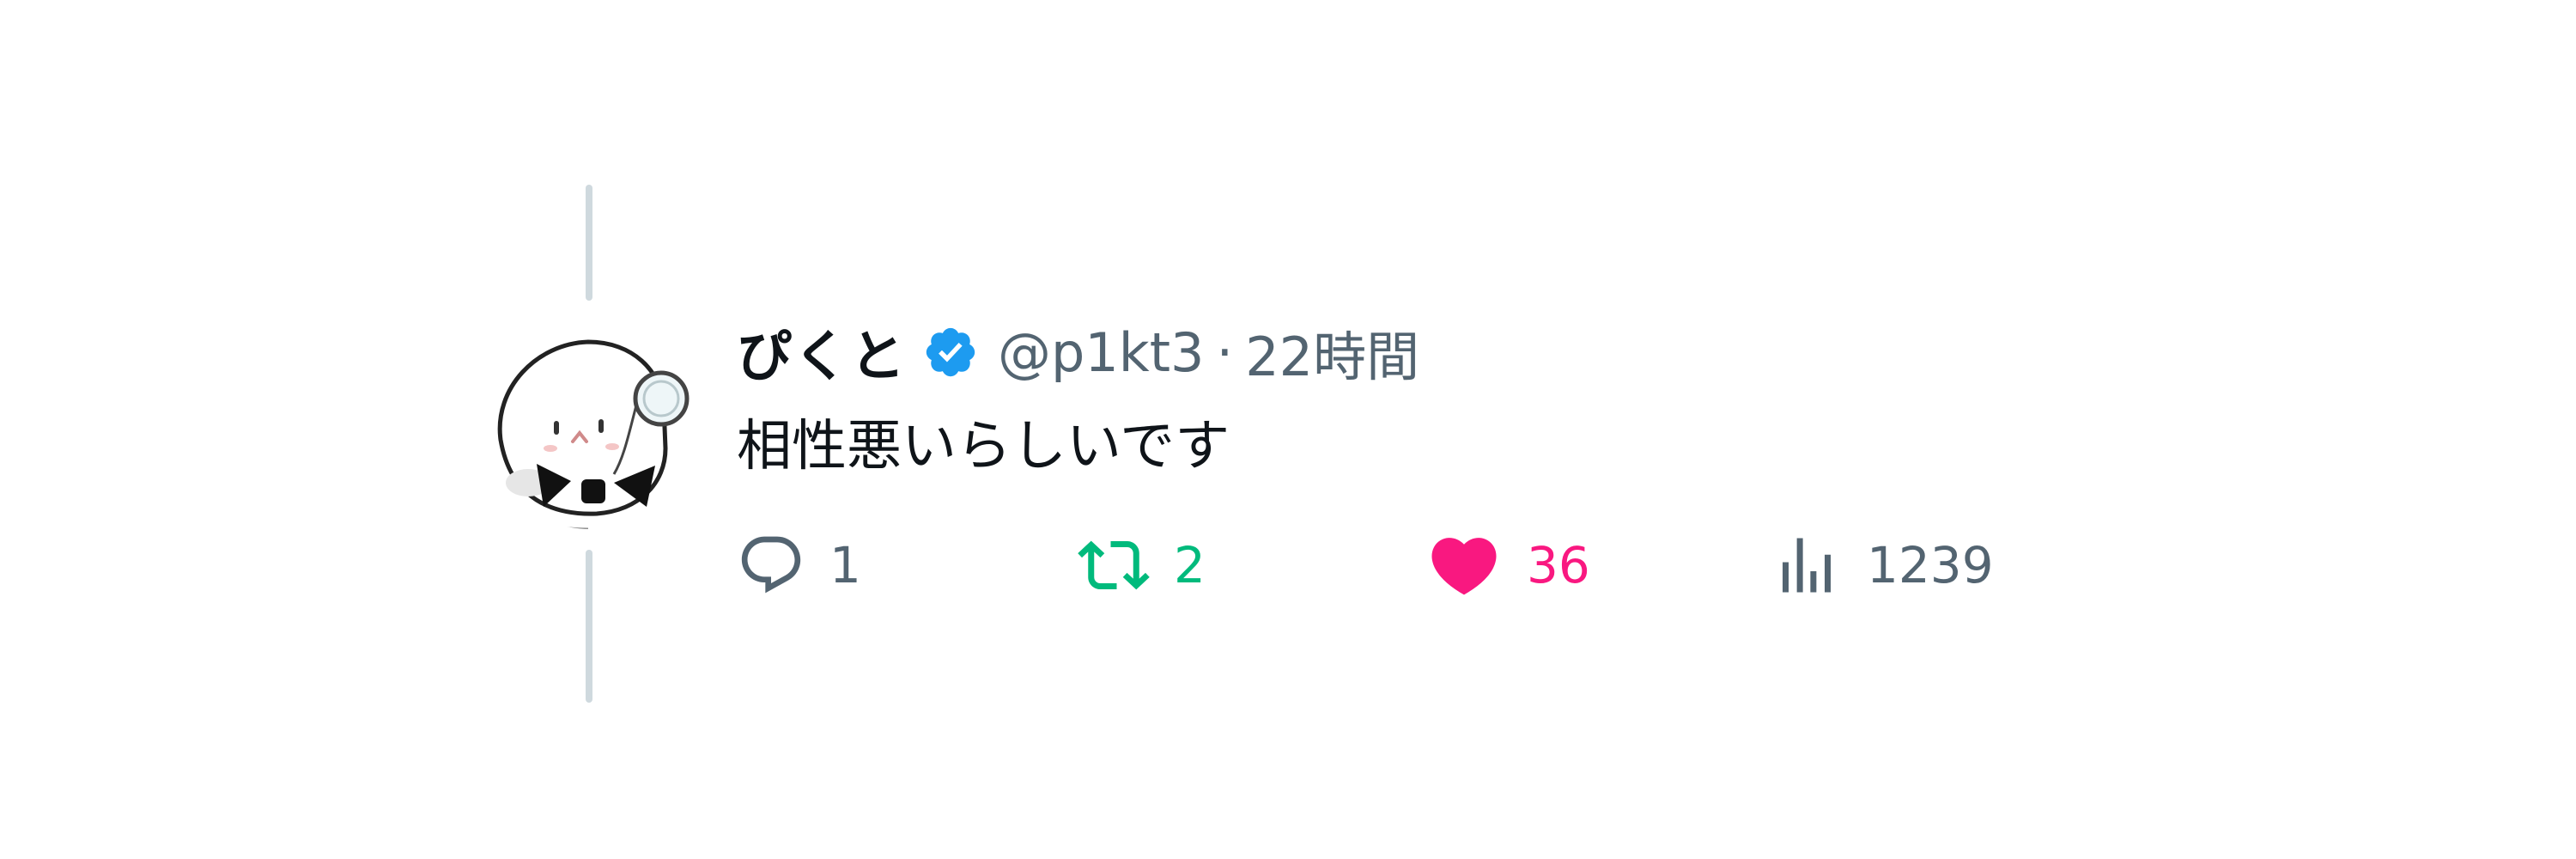 The height and width of the screenshot is (859, 2576). Describe the element at coordinates (1464, 567) in the screenshot. I see `heart-icon` at that location.